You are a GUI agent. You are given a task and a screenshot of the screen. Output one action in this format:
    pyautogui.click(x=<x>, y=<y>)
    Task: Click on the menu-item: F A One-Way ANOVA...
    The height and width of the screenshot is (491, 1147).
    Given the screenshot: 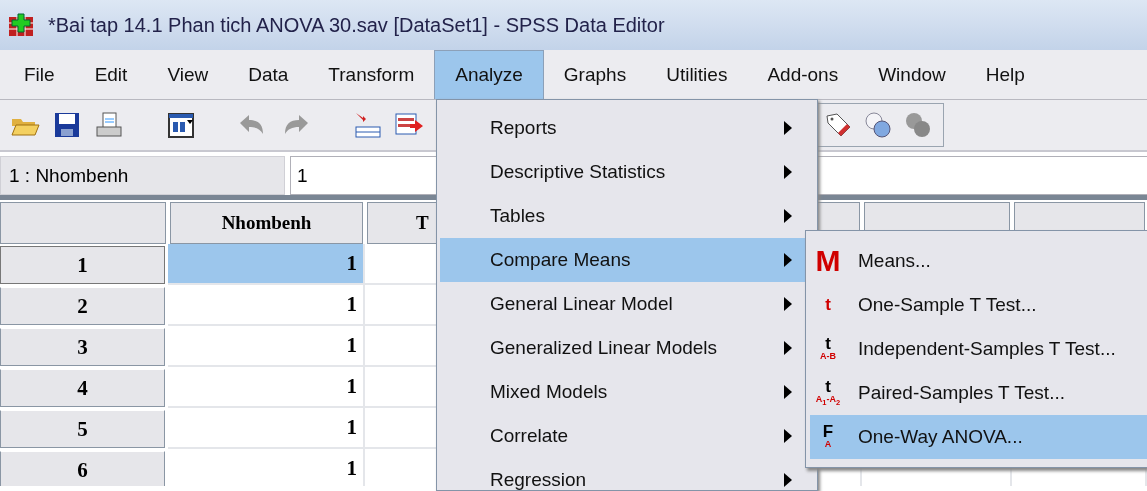 What is the action you would take?
    pyautogui.click(x=978, y=437)
    